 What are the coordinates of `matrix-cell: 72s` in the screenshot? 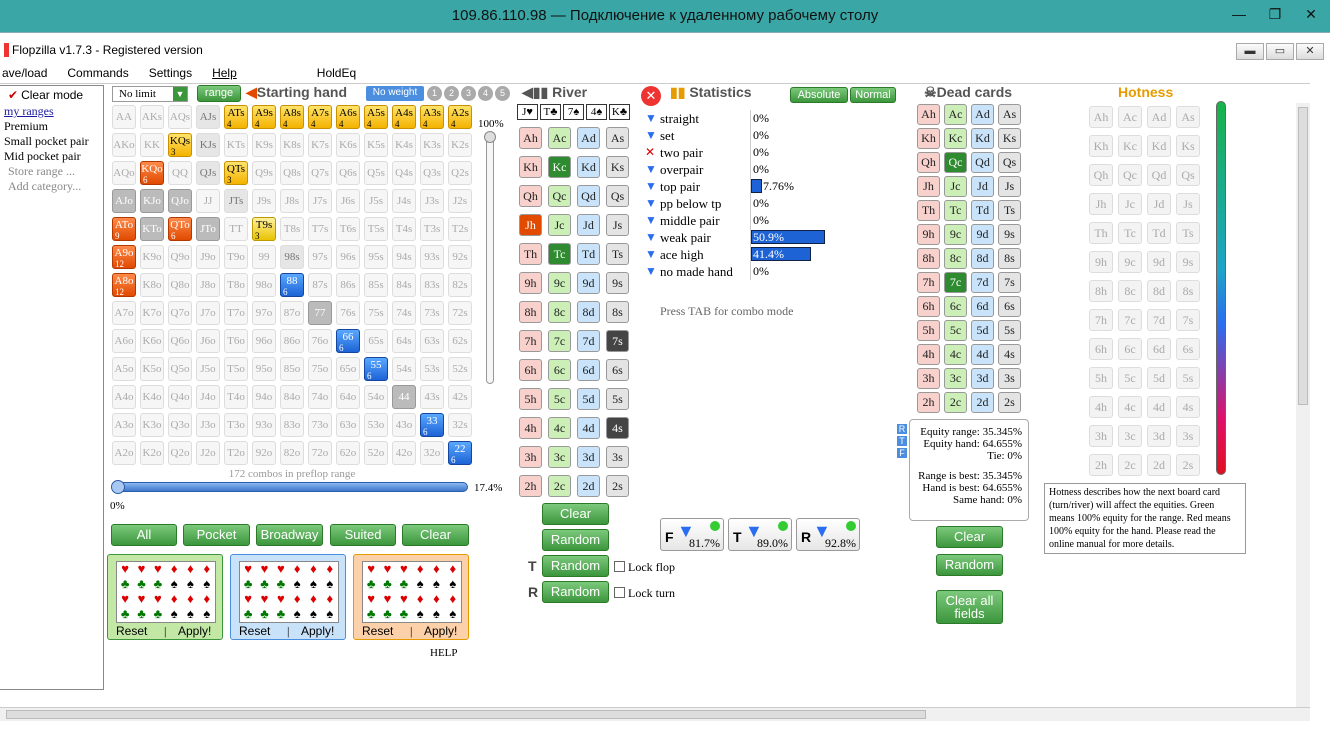 It's located at (460, 313).